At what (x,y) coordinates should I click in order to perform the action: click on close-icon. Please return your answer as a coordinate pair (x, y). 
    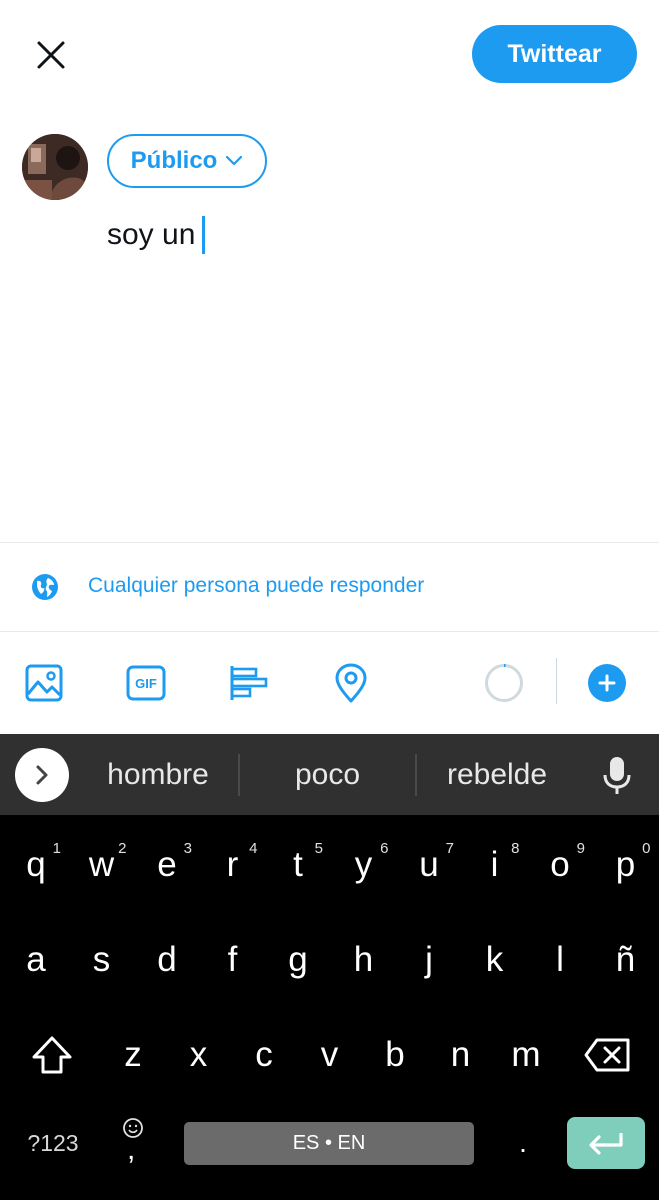
    Looking at the image, I should click on (51, 55).